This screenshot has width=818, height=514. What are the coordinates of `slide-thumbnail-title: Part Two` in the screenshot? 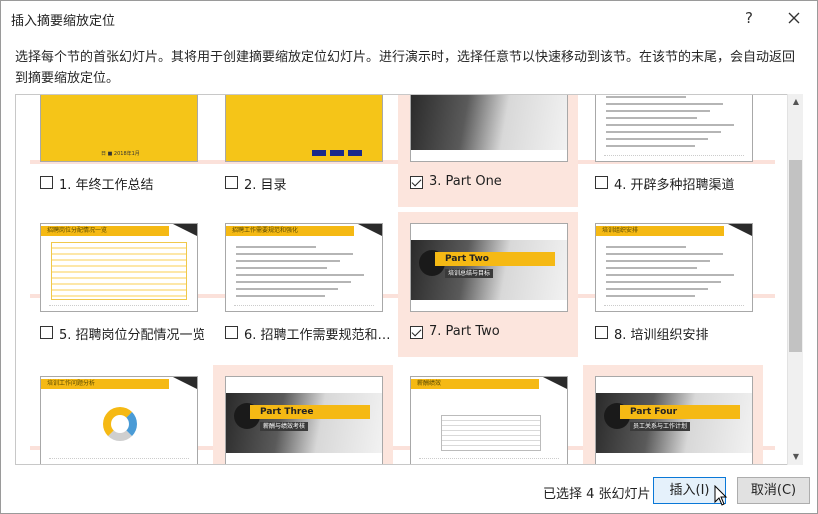 It's located at (467, 259).